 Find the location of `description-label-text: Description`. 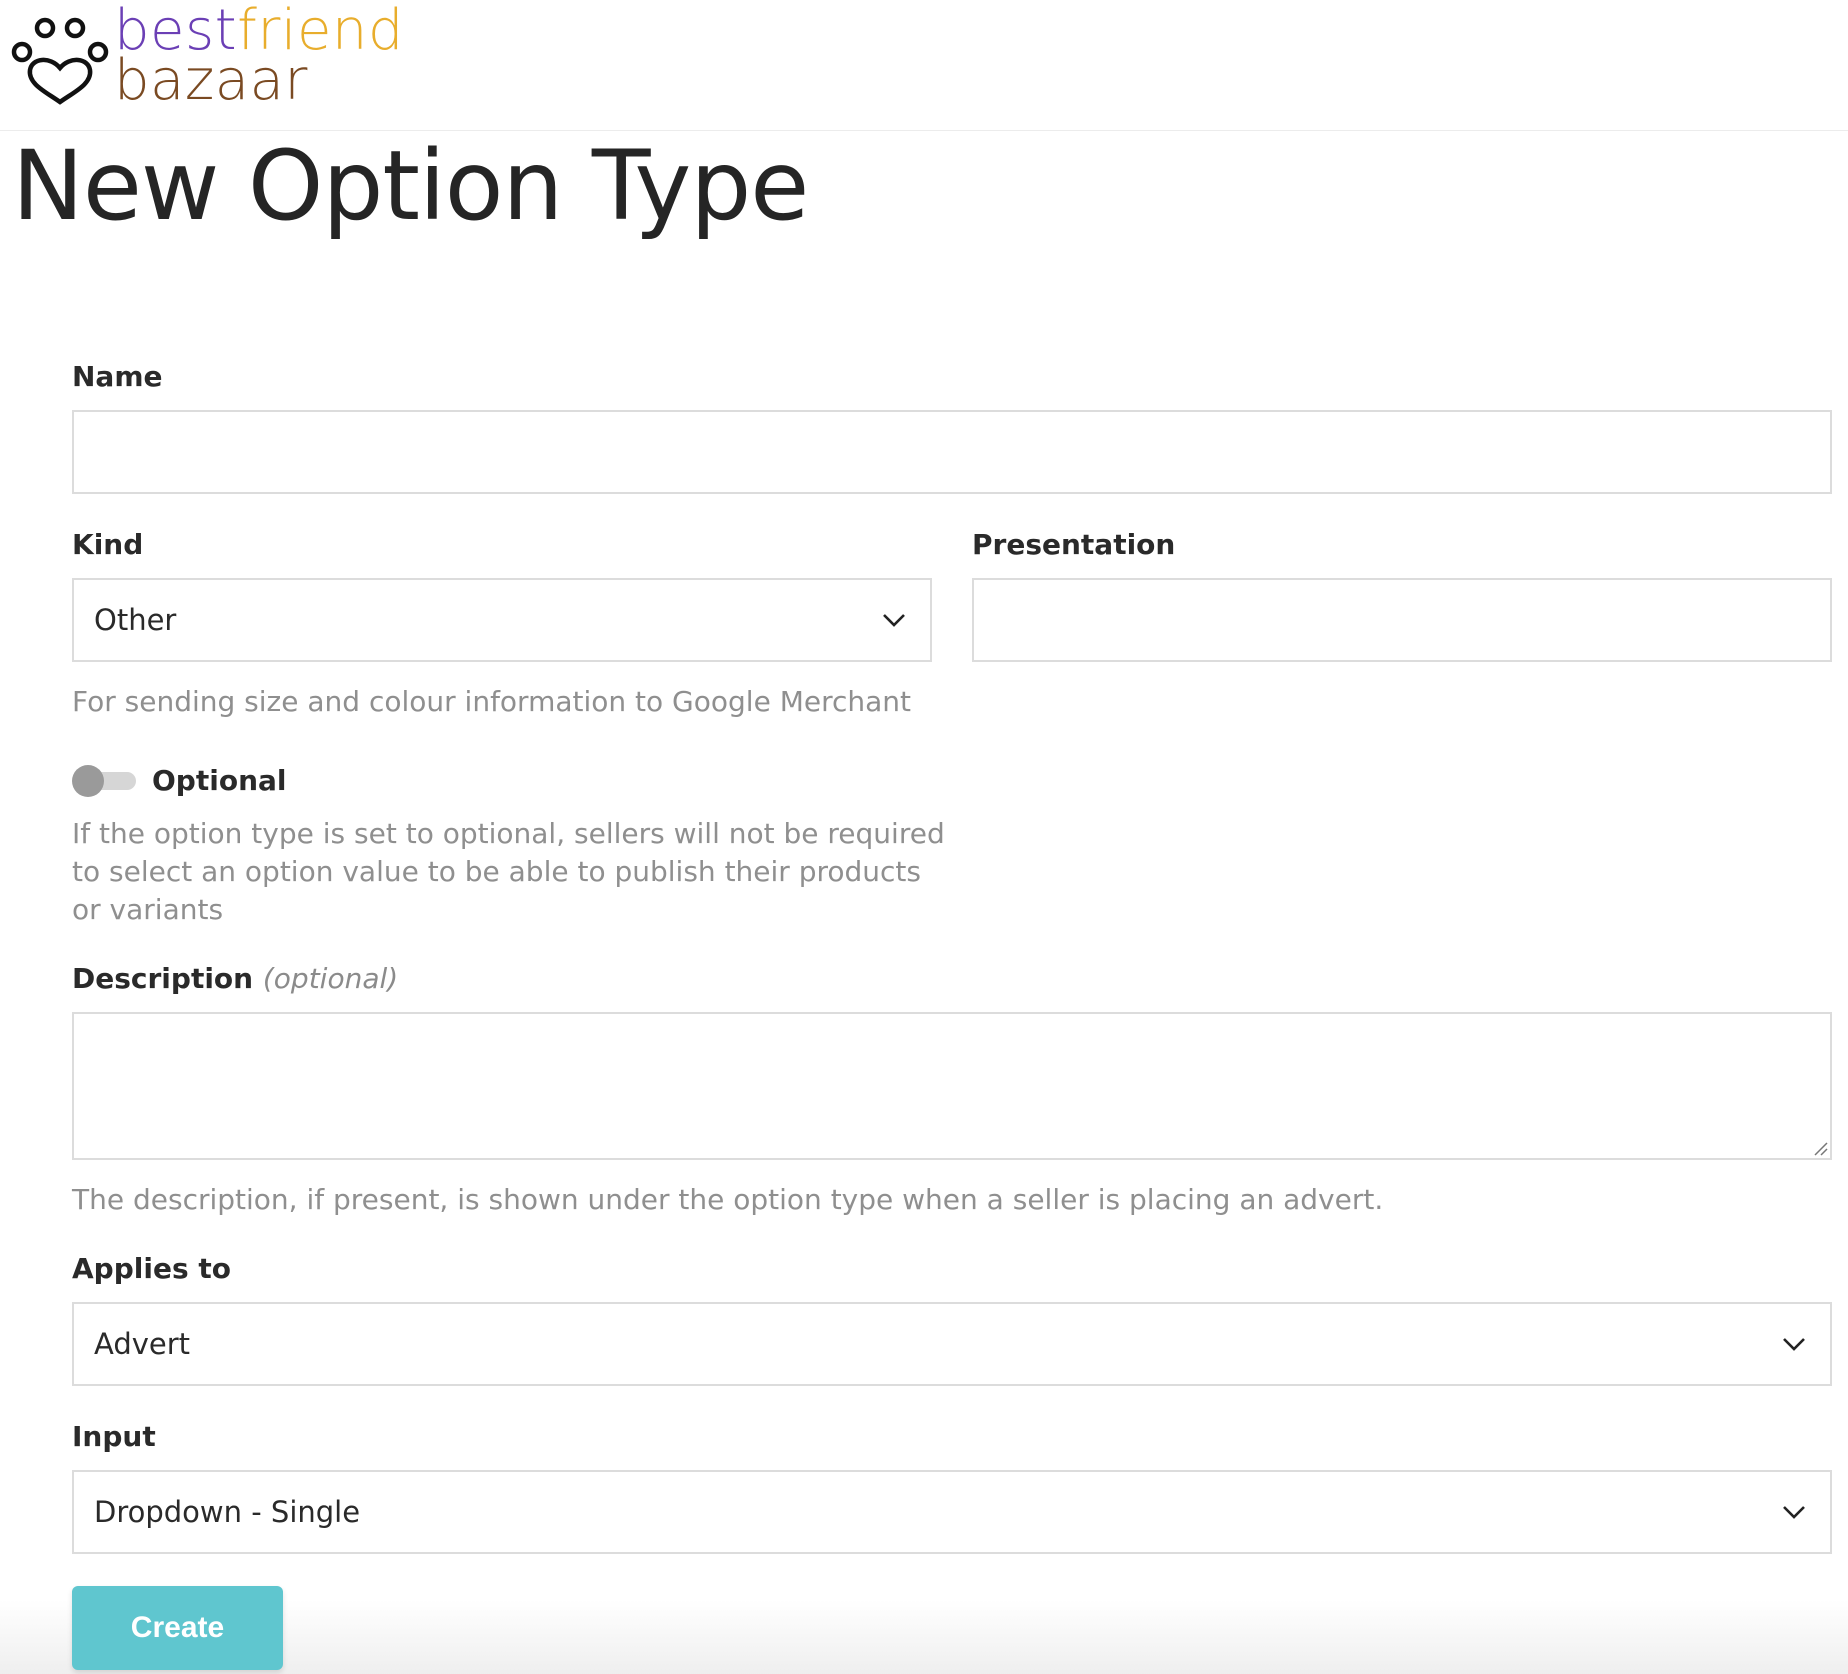

description-label-text: Description is located at coordinates (163, 978).